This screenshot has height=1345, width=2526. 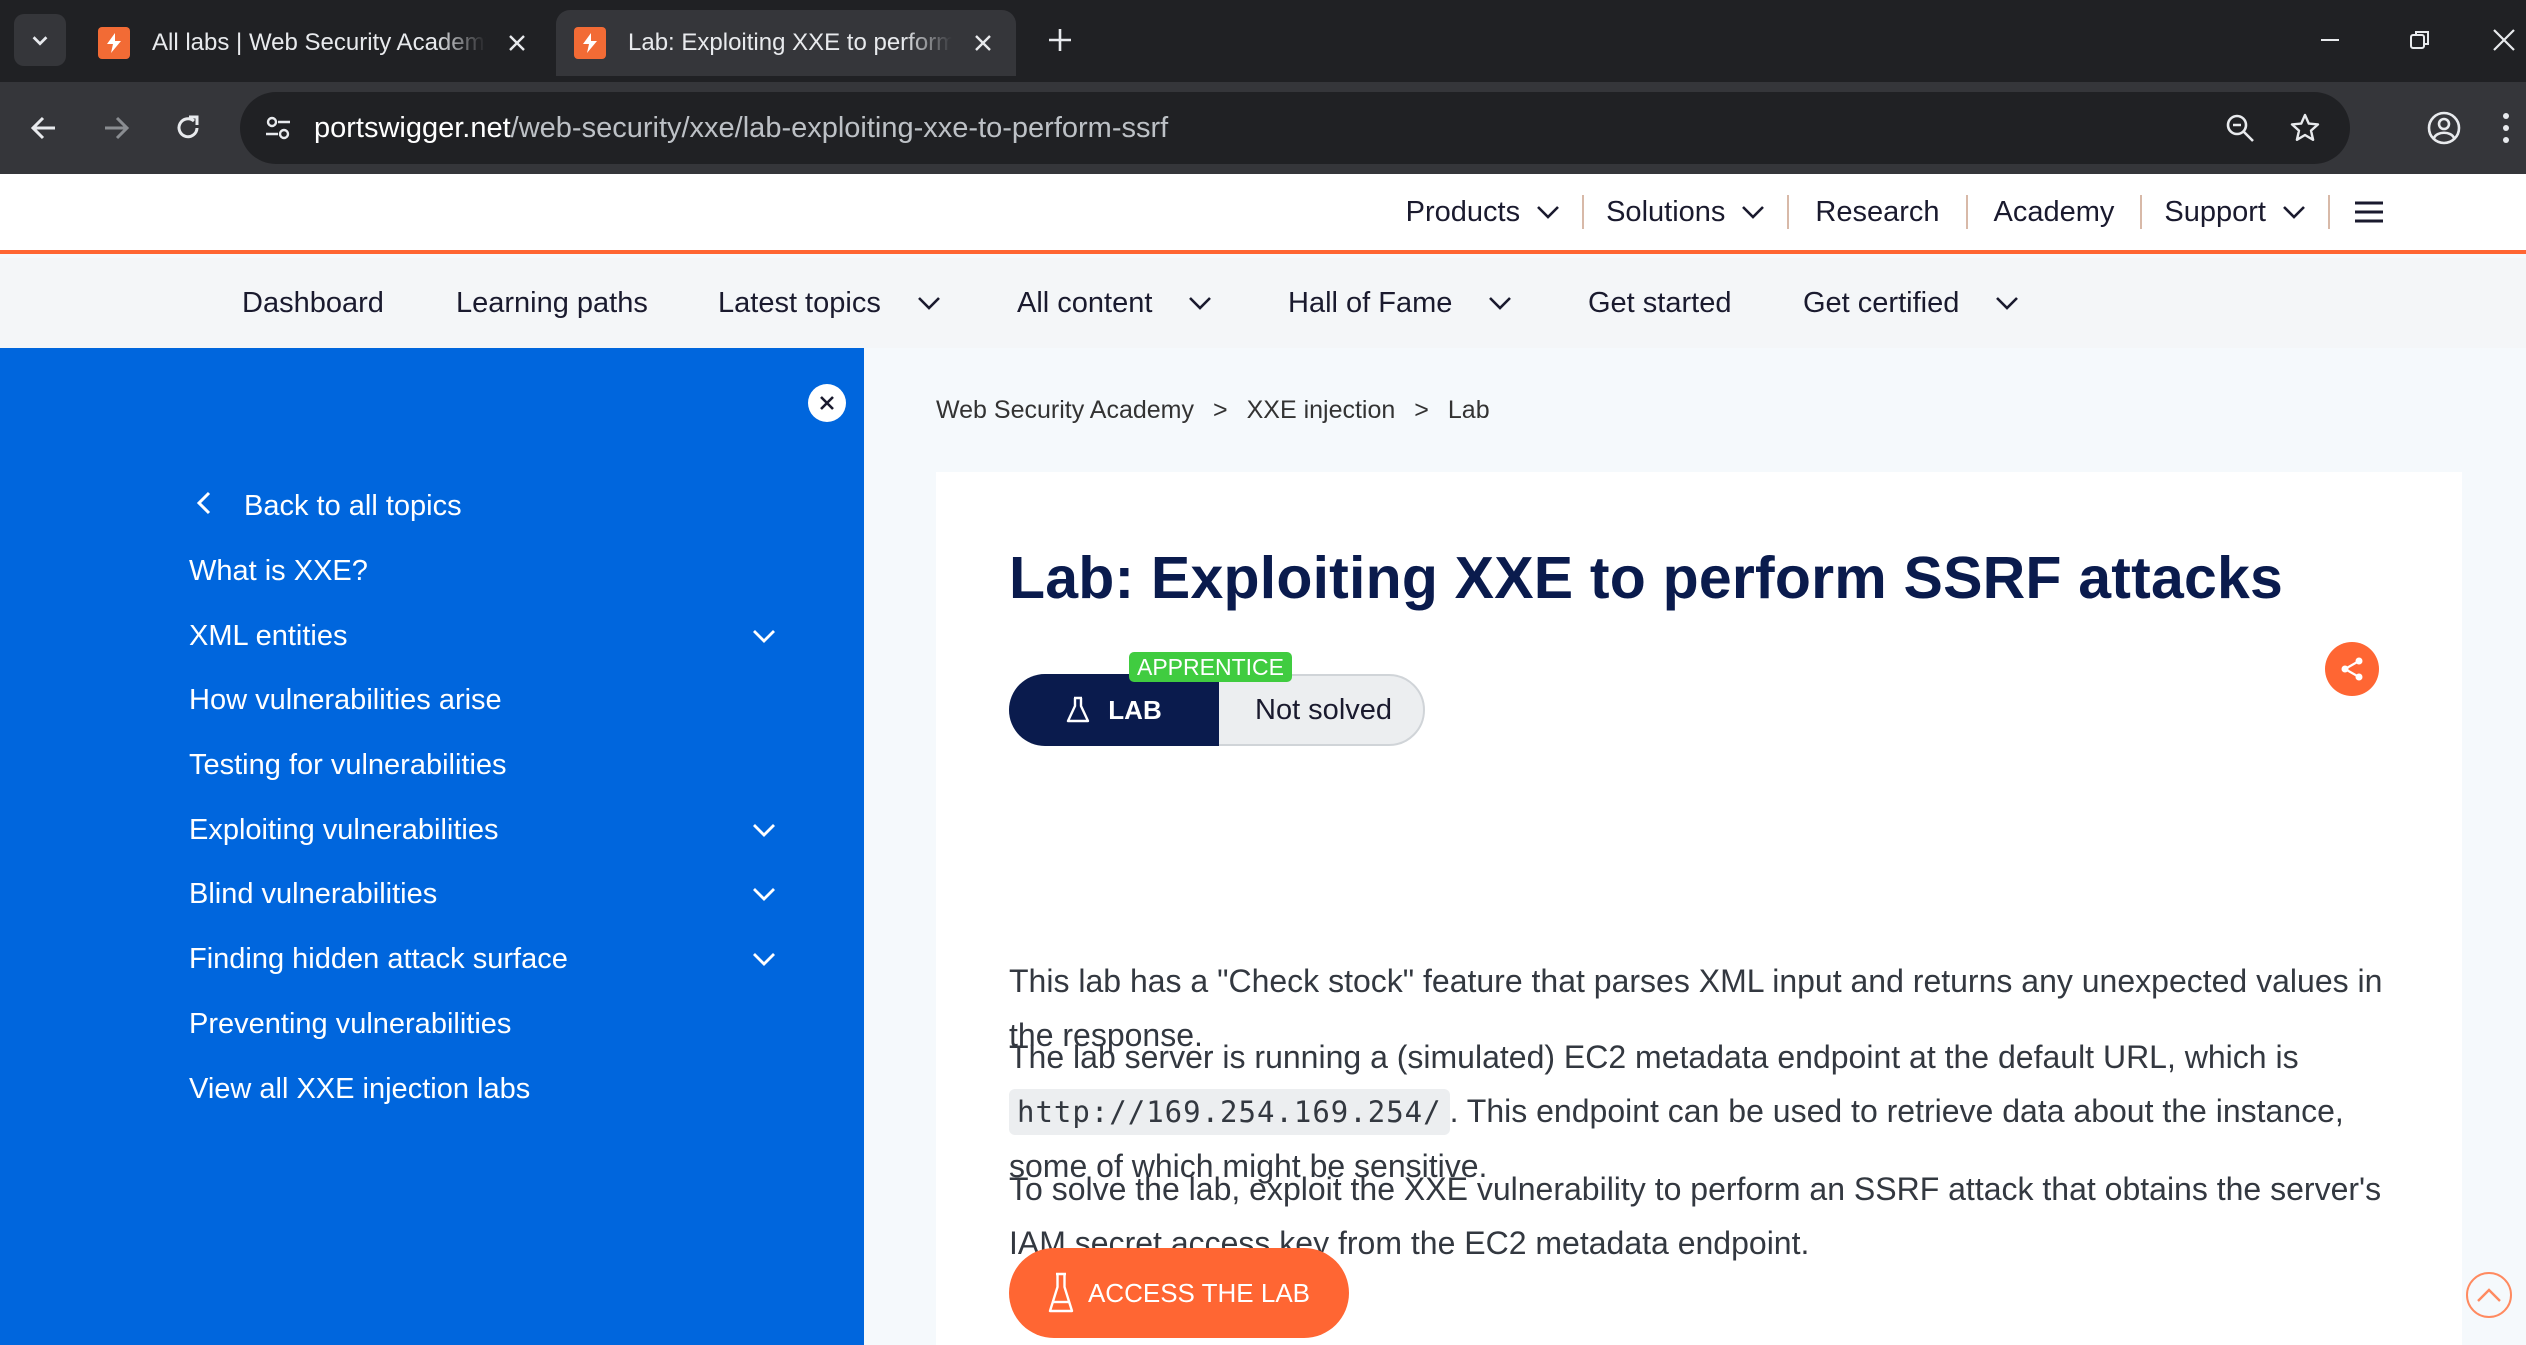 I want to click on subnav-label: Get certified, so click(x=1881, y=302).